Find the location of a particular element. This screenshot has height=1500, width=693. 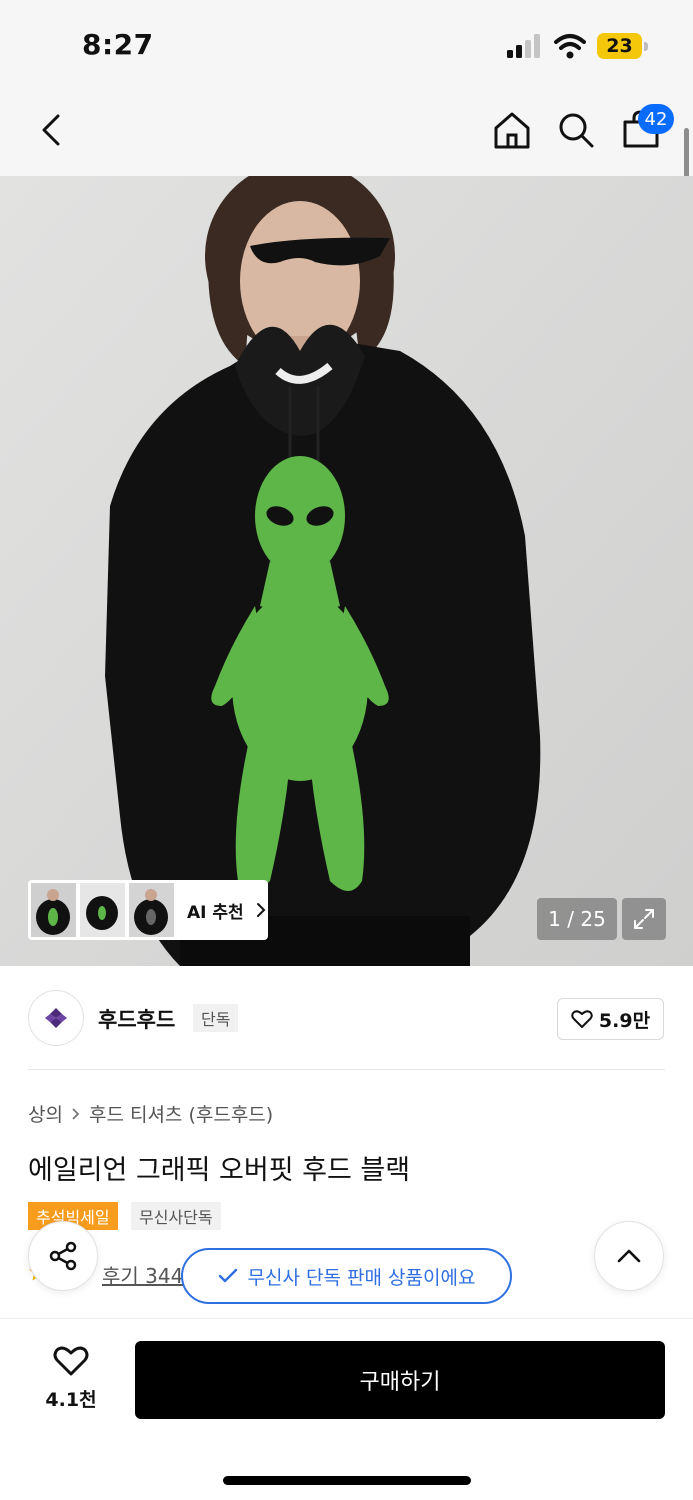

chevron-up-icon is located at coordinates (629, 1256).